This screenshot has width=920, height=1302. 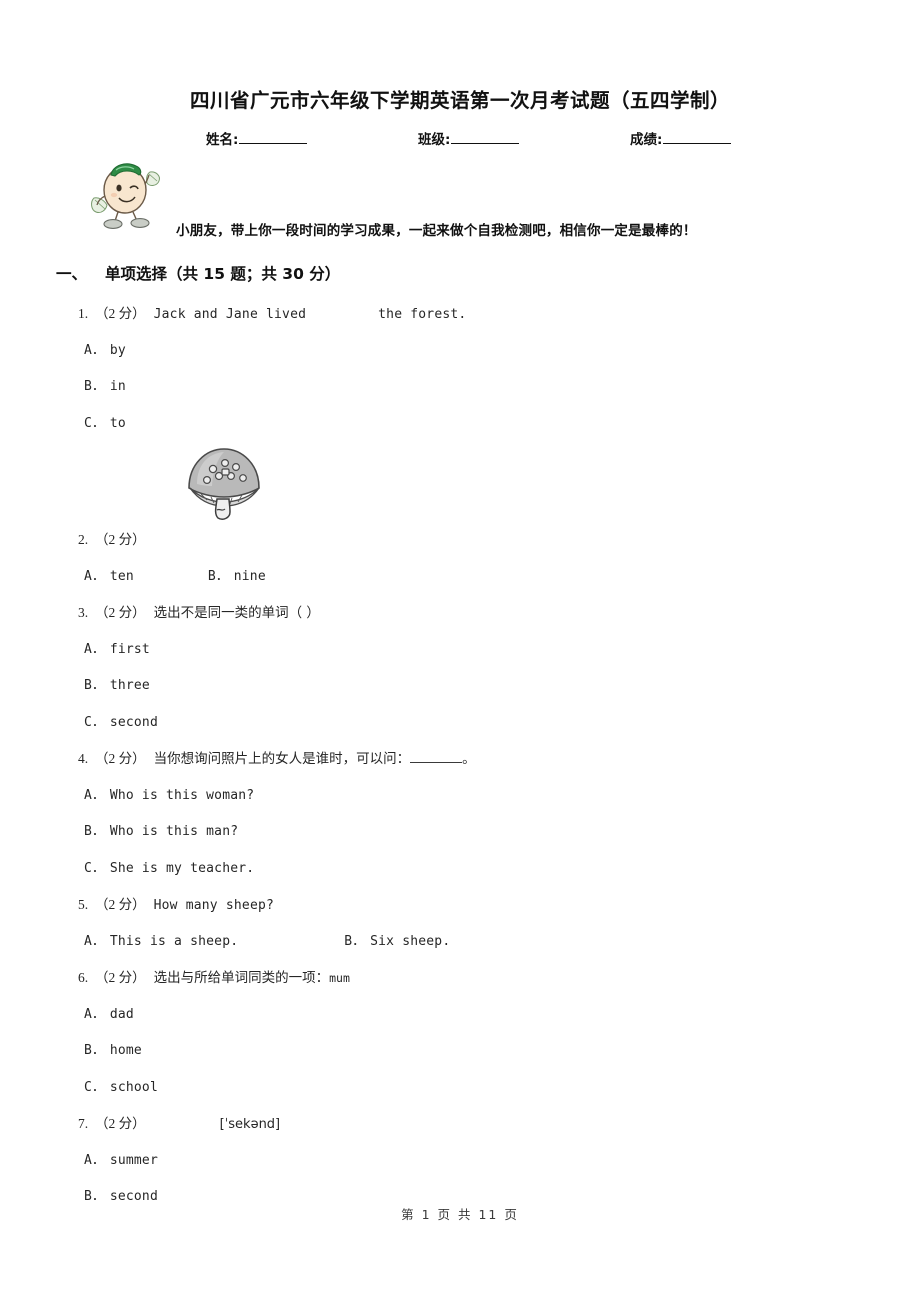 I want to click on question-6-option-a: A． dad, so click(x=460, y=1015).